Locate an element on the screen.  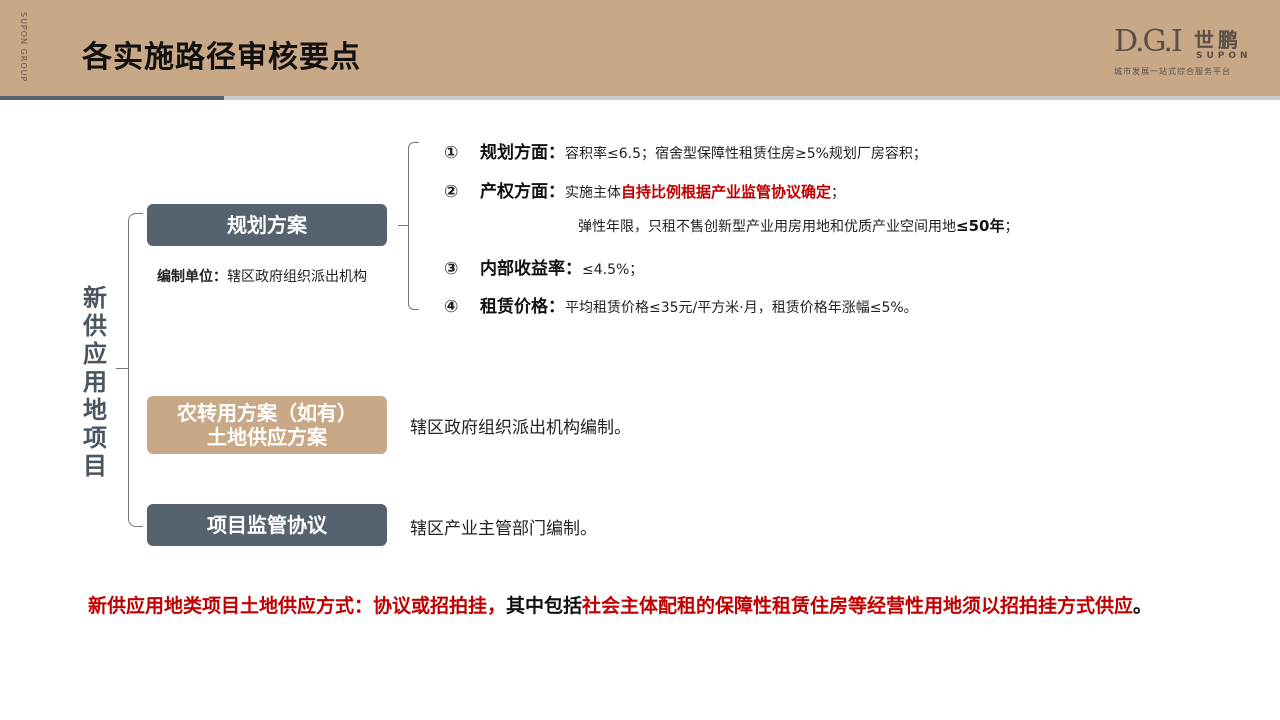
item-property-rights: ② 产权方面：实施主体自持比例根据产业监管协议确定； is located at coordinates (644, 189).